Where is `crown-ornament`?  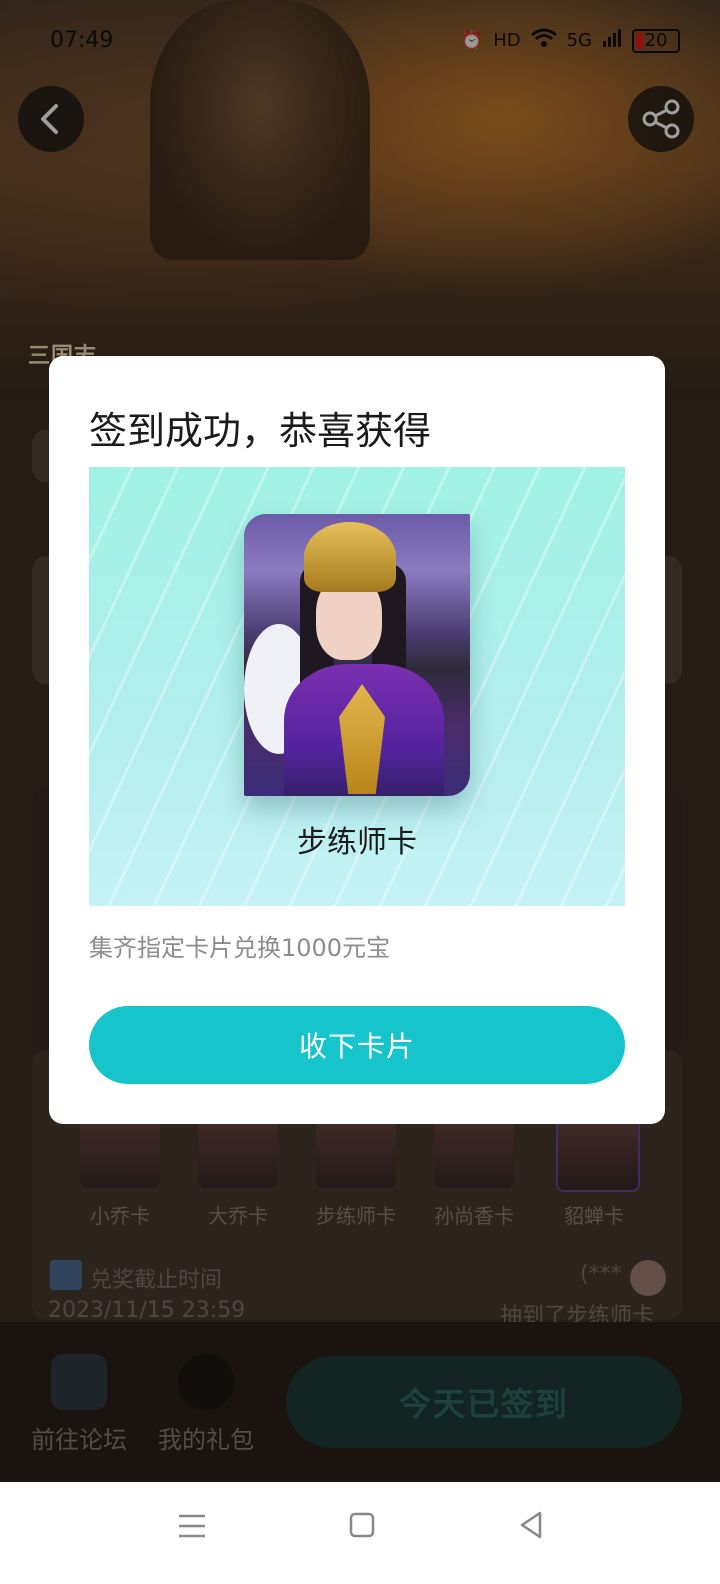
crown-ornament is located at coordinates (350, 557).